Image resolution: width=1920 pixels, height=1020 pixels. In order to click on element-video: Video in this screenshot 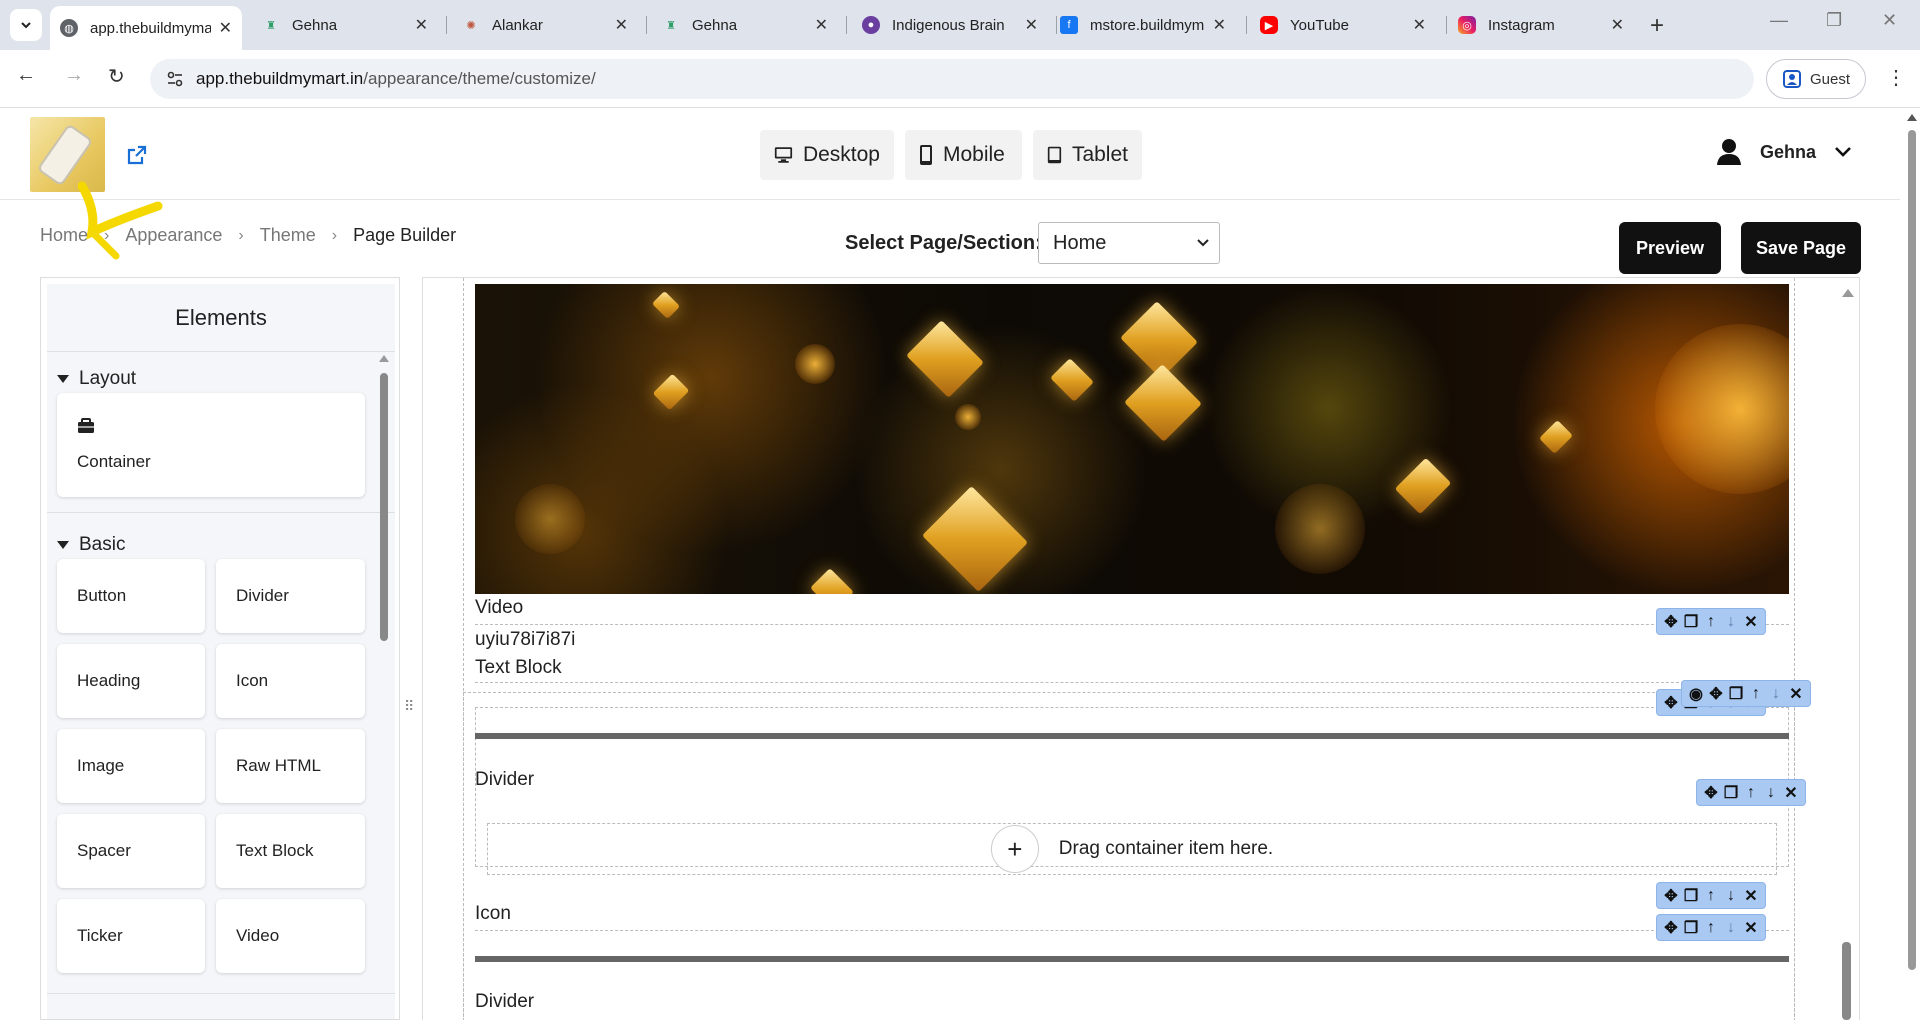, I will do `click(290, 936)`.